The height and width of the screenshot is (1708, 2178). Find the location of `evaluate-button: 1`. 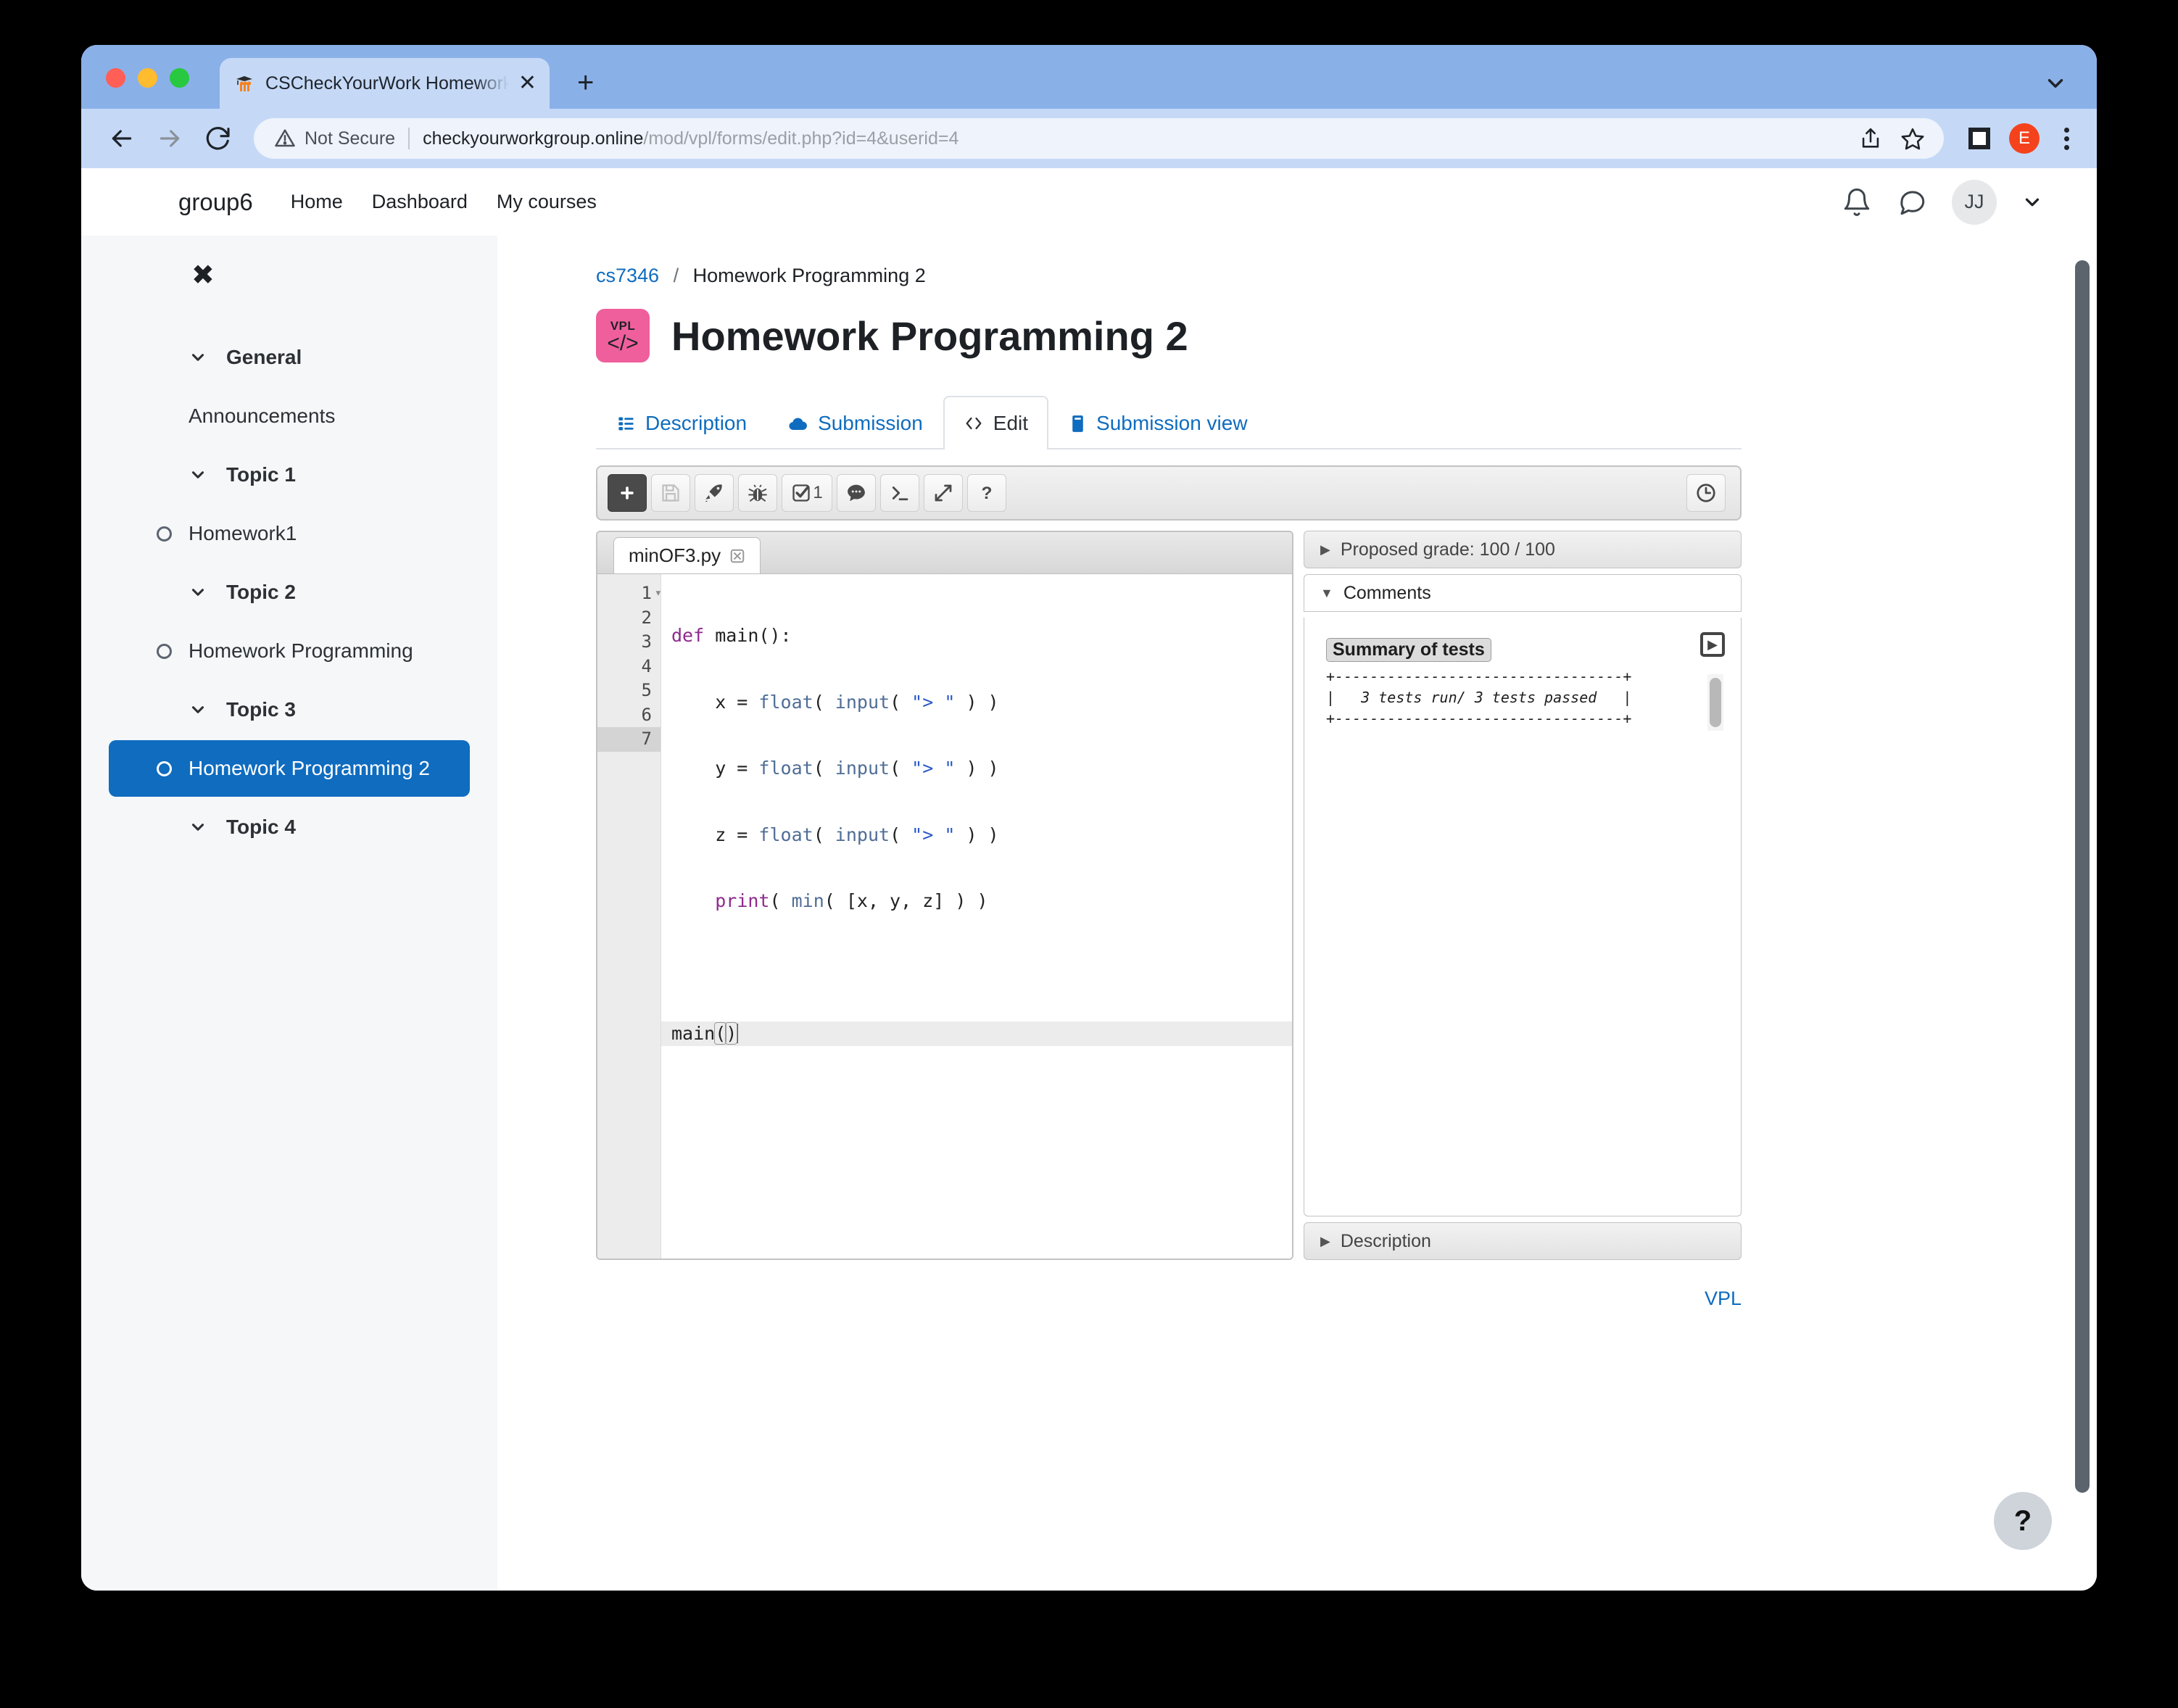

evaluate-button: 1 is located at coordinates (807, 493).